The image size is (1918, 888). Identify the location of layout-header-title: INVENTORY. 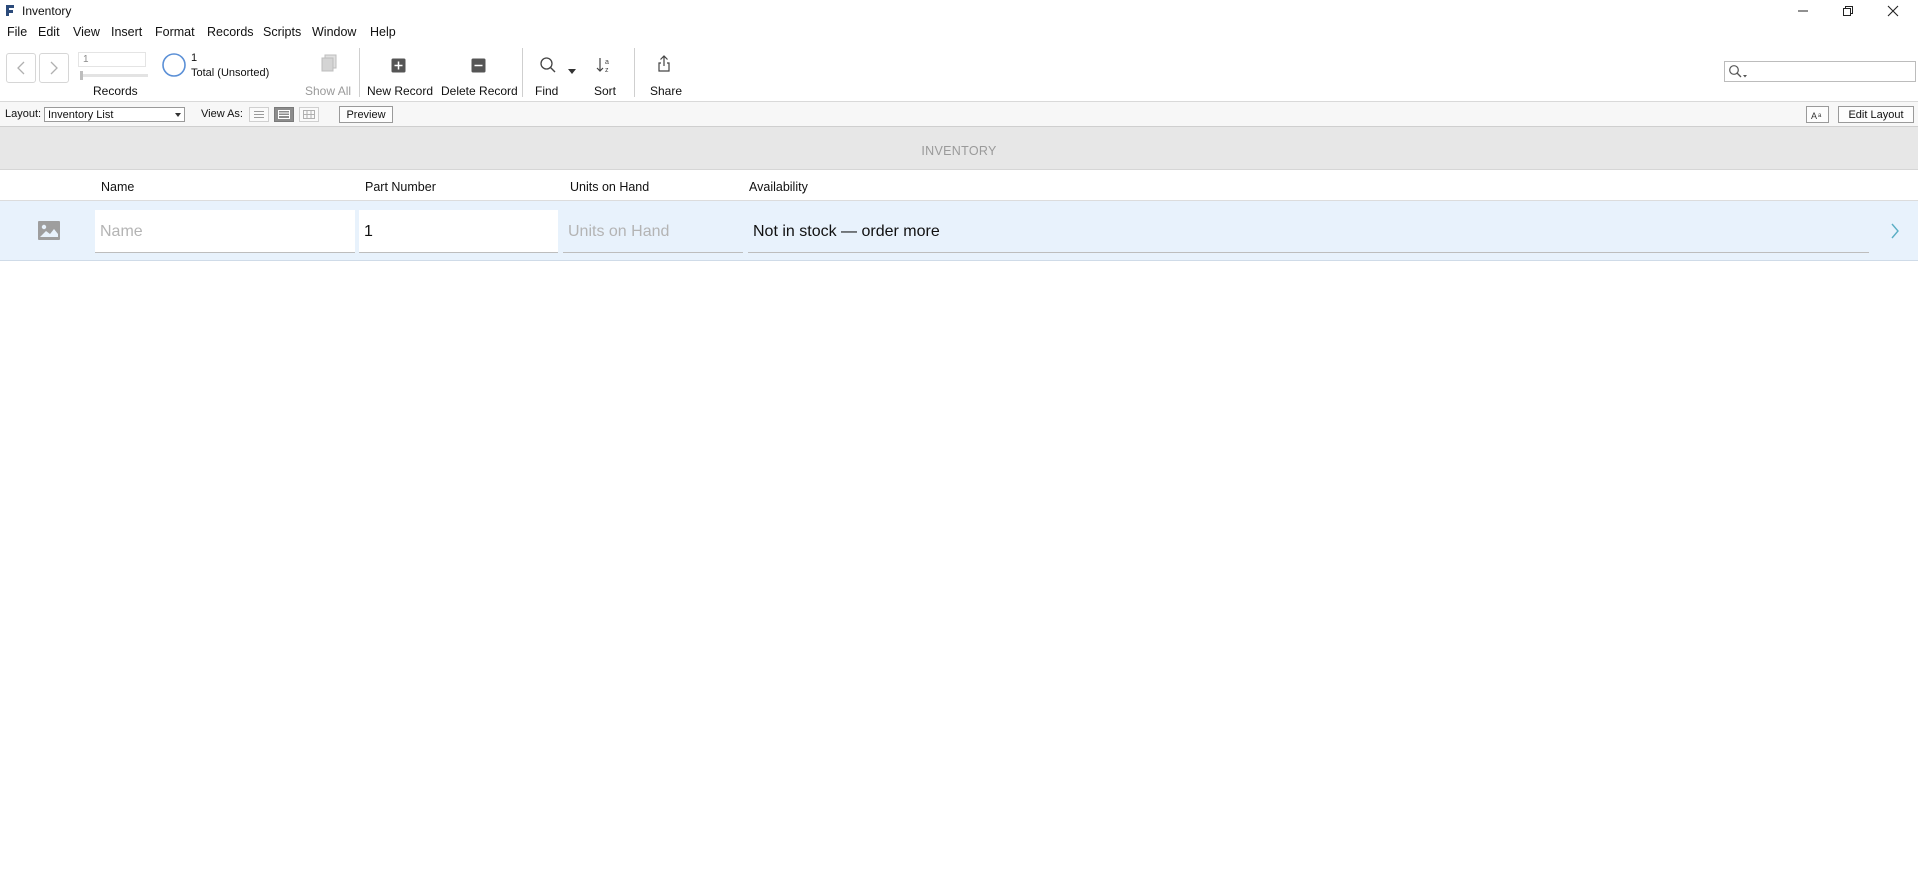
(959, 151).